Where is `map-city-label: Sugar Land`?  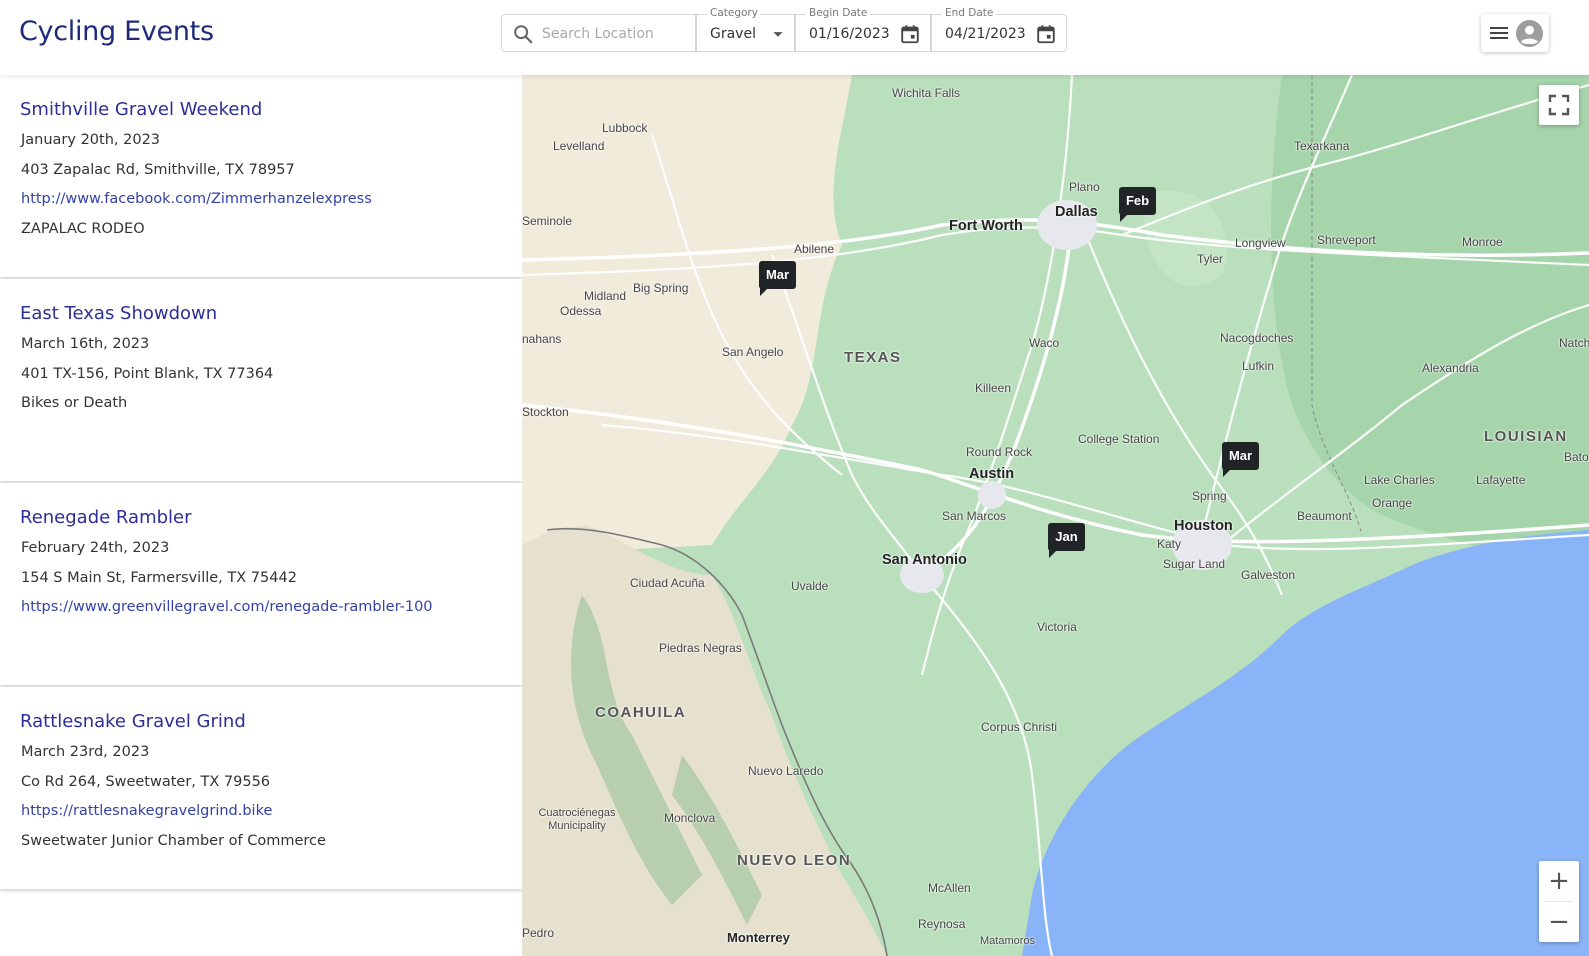
map-city-label: Sugar Land is located at coordinates (1194, 564).